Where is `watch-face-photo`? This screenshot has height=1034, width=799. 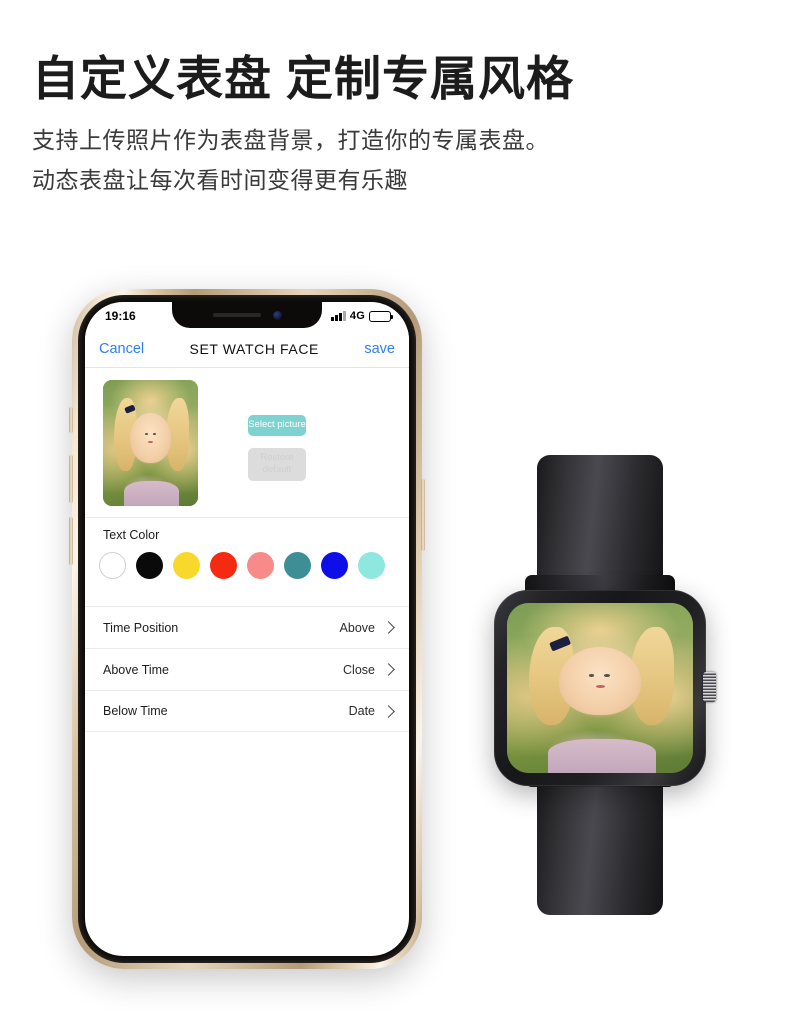 watch-face-photo is located at coordinates (600, 688).